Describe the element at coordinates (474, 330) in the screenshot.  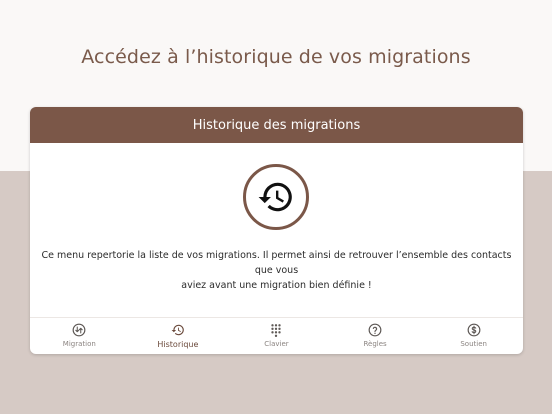
I see `dollar-icon` at that location.